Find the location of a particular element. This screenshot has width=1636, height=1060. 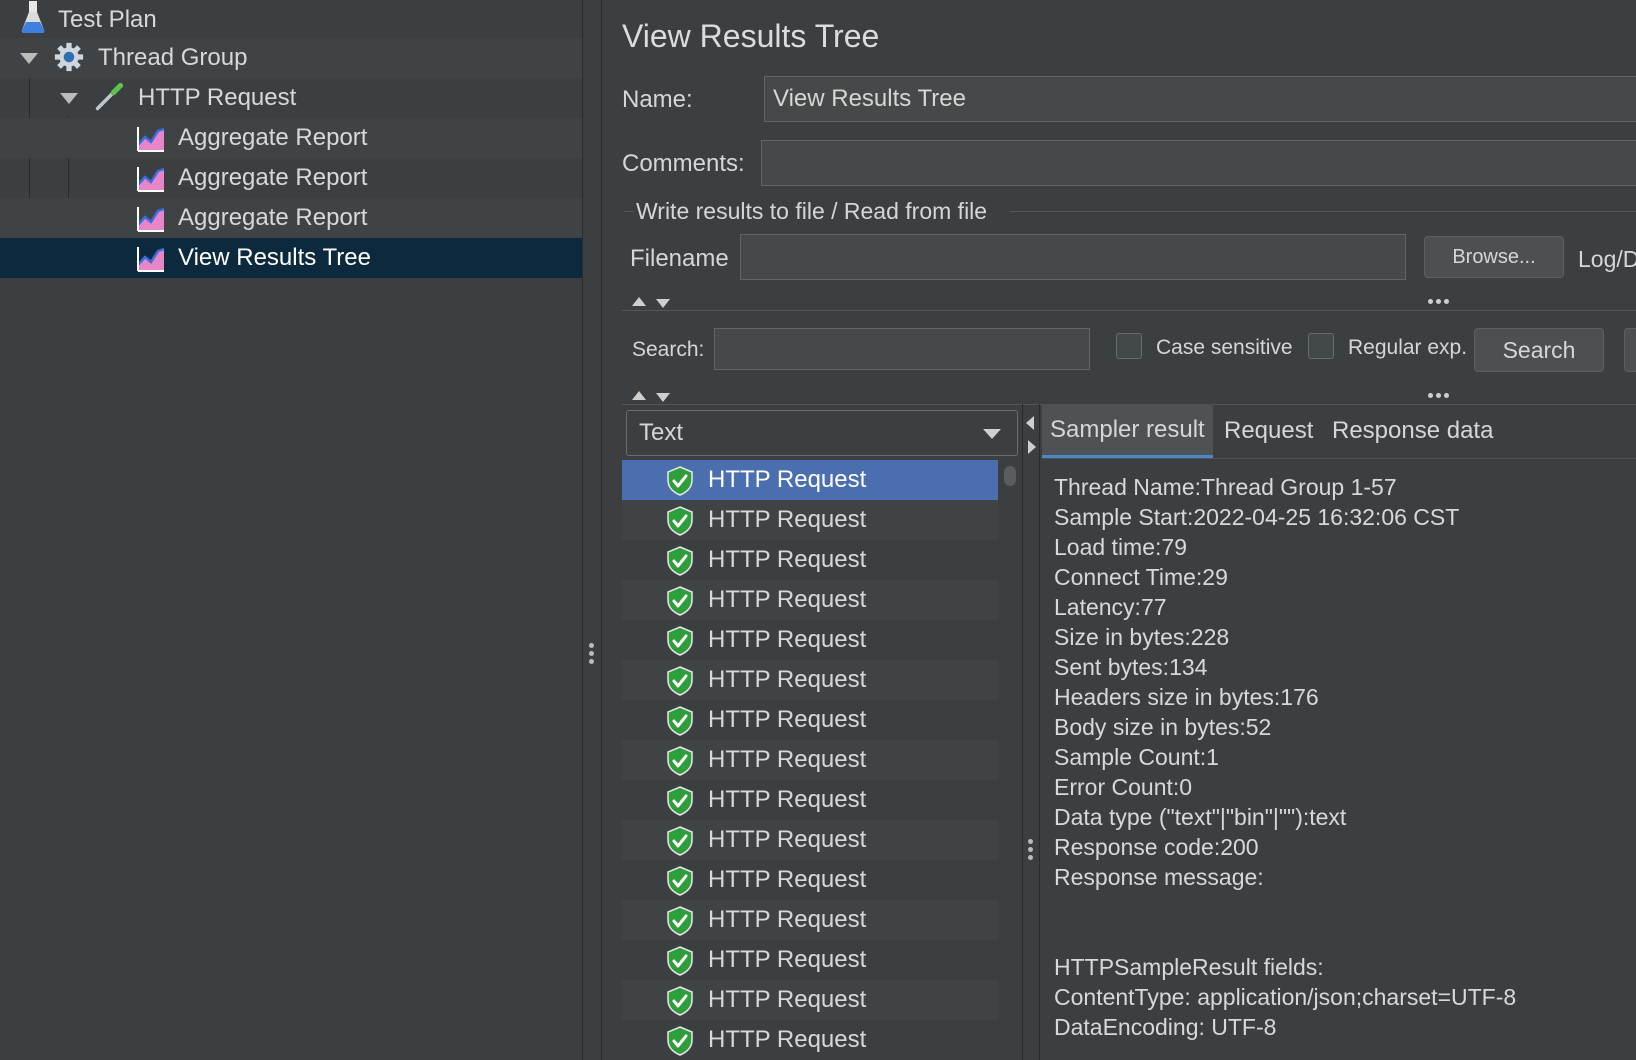

renderer-select: Text is located at coordinates (822, 433).